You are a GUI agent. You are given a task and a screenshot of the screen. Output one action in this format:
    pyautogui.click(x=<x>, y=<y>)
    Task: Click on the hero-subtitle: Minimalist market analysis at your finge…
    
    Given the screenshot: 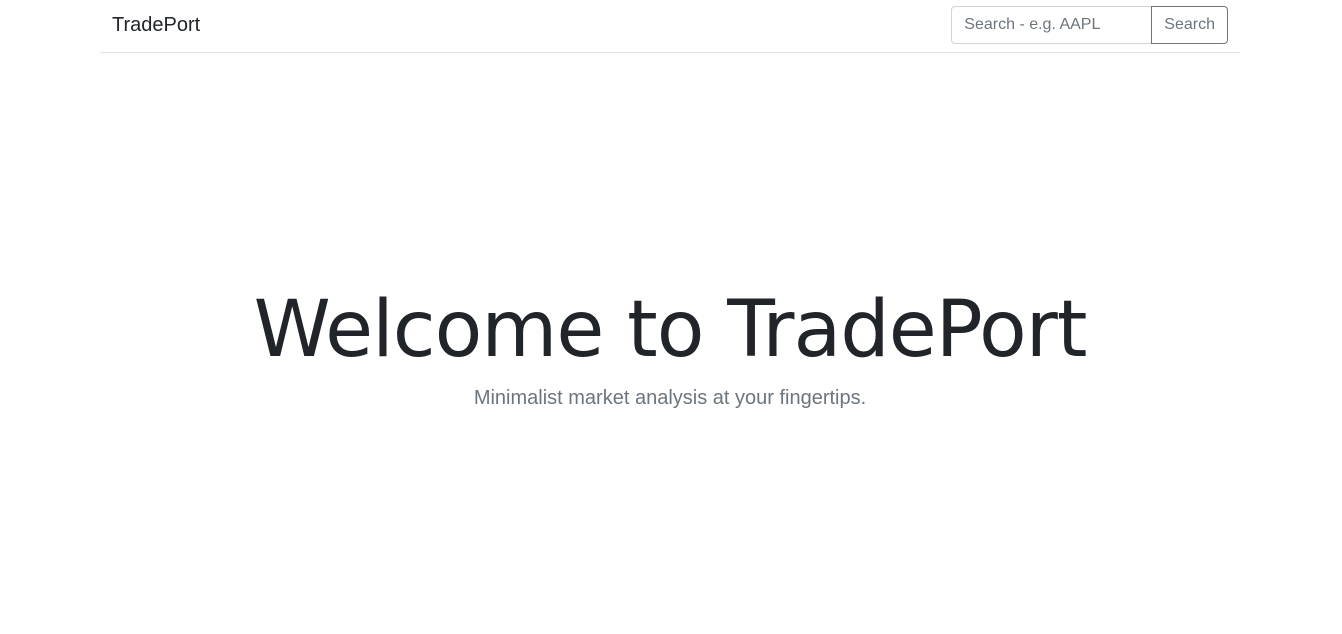 What is the action you would take?
    pyautogui.click(x=670, y=398)
    